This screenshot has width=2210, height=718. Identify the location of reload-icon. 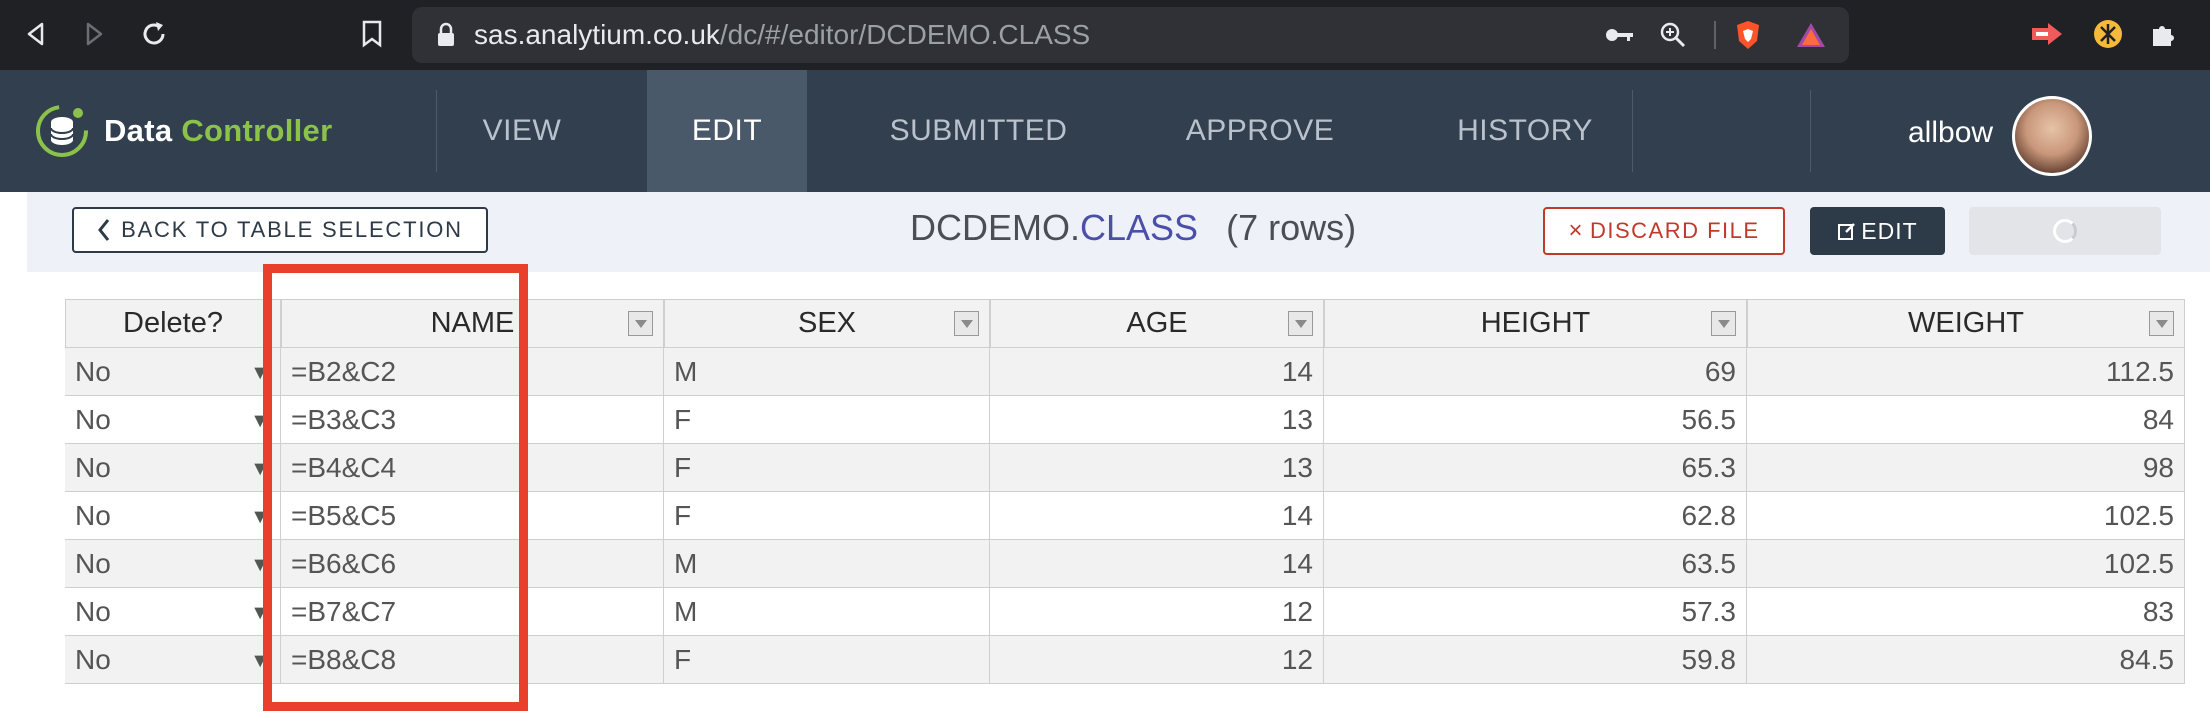
(154, 34).